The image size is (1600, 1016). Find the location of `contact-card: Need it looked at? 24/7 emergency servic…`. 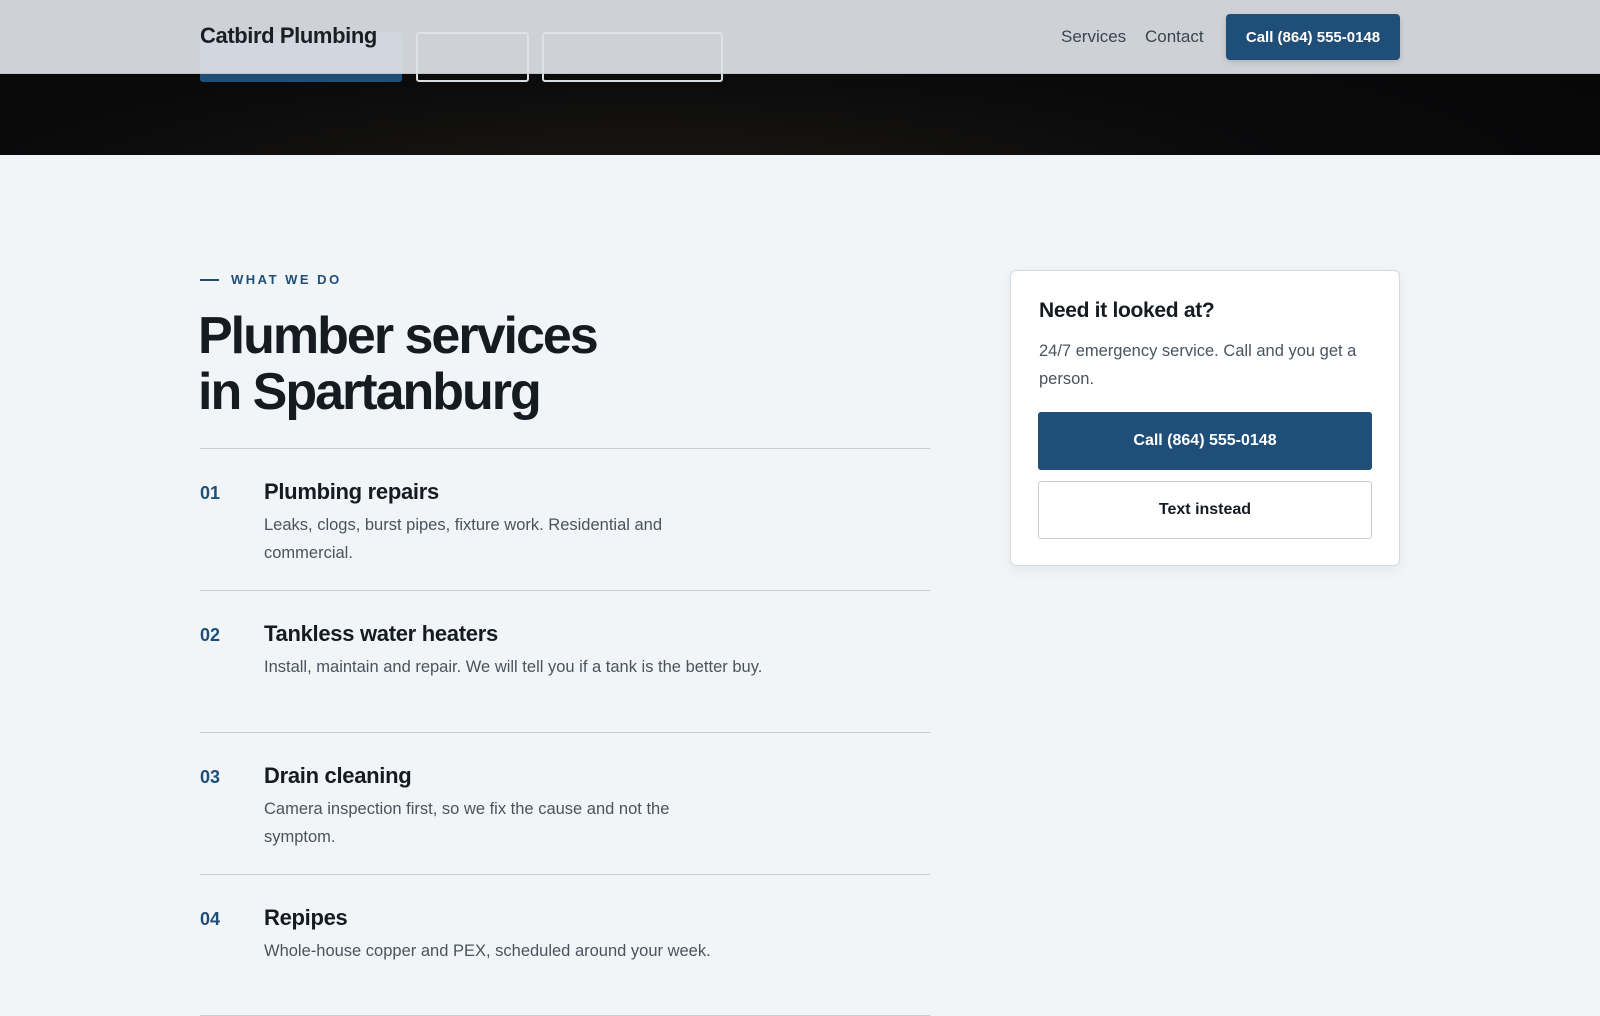

contact-card: Need it looked at? 24/7 emergency servic… is located at coordinates (1205, 418).